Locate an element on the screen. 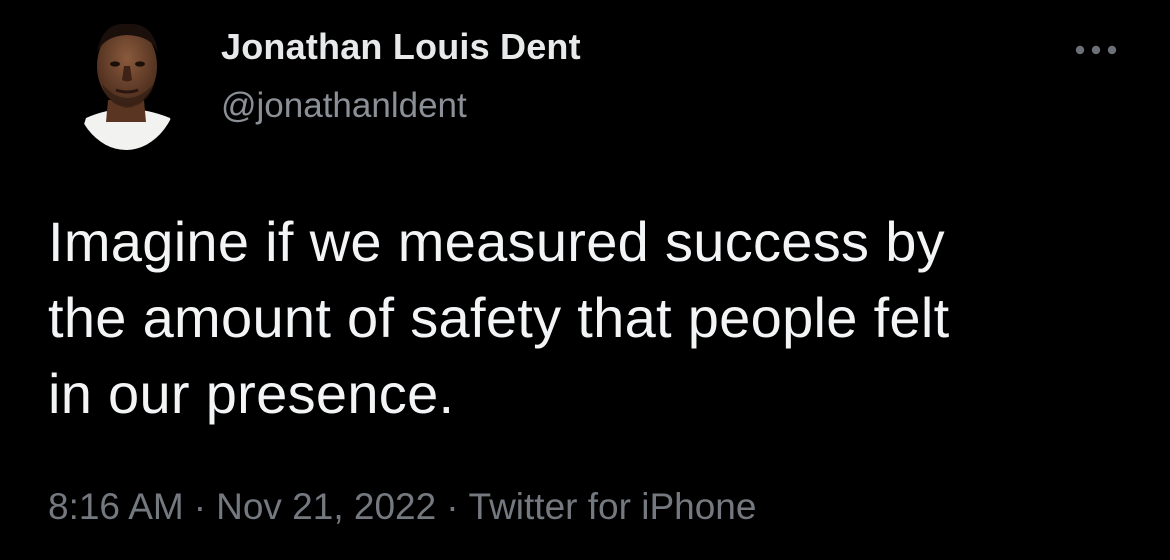  more-horizontal-icon is located at coordinates (1096, 50).